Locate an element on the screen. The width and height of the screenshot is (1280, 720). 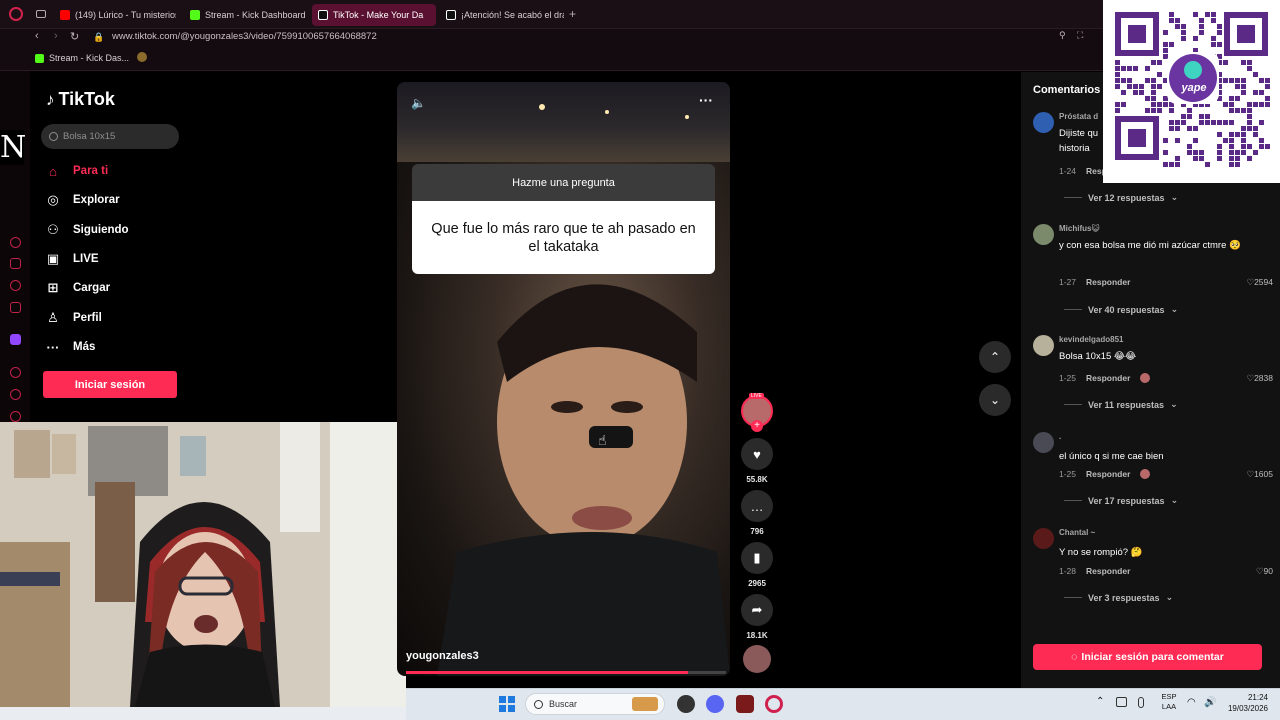
comment-date: 1-25 is located at coordinates (1068, 378).